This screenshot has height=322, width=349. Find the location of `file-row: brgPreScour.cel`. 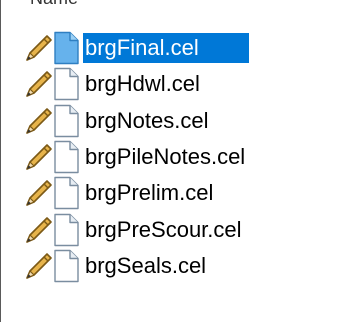

file-row: brgPreScour.cel is located at coordinates (185, 229).